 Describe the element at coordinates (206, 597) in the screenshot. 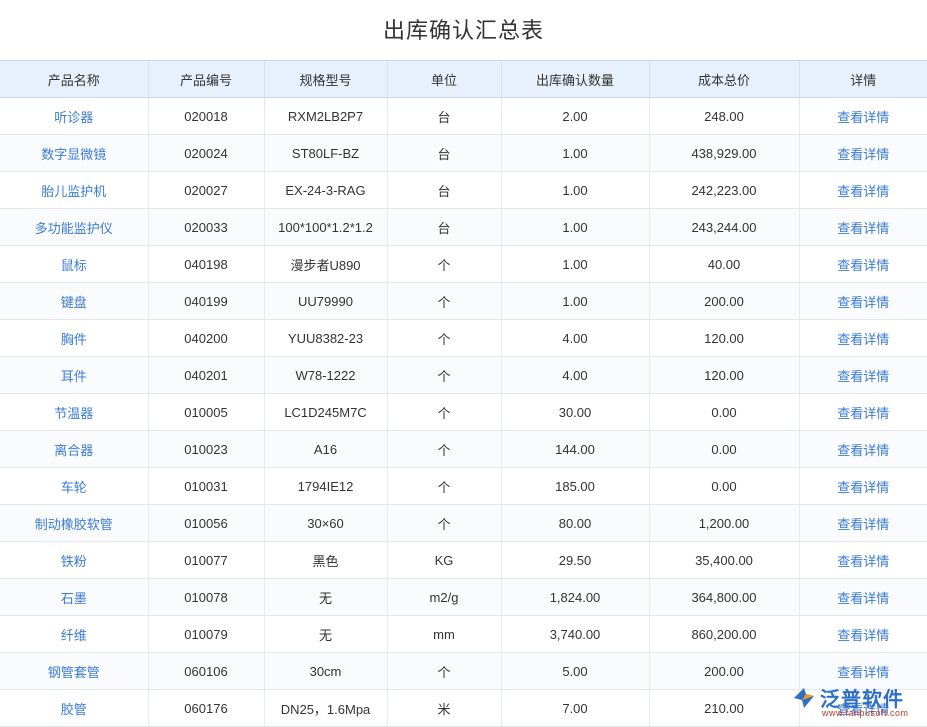

I see `product-code-cell: 010078` at that location.